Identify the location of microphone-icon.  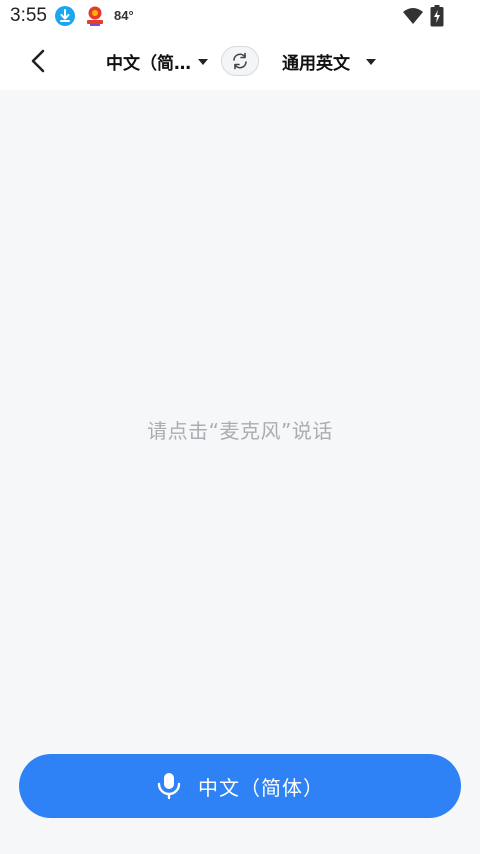
(169, 786).